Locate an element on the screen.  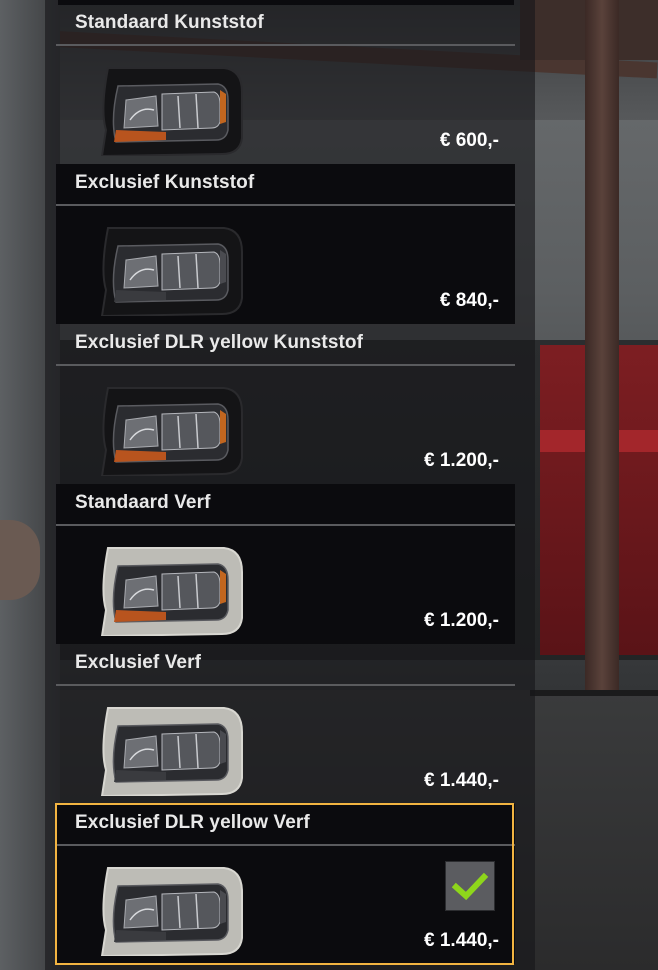
option-title: Exclusief Kunststof is located at coordinates (165, 182).